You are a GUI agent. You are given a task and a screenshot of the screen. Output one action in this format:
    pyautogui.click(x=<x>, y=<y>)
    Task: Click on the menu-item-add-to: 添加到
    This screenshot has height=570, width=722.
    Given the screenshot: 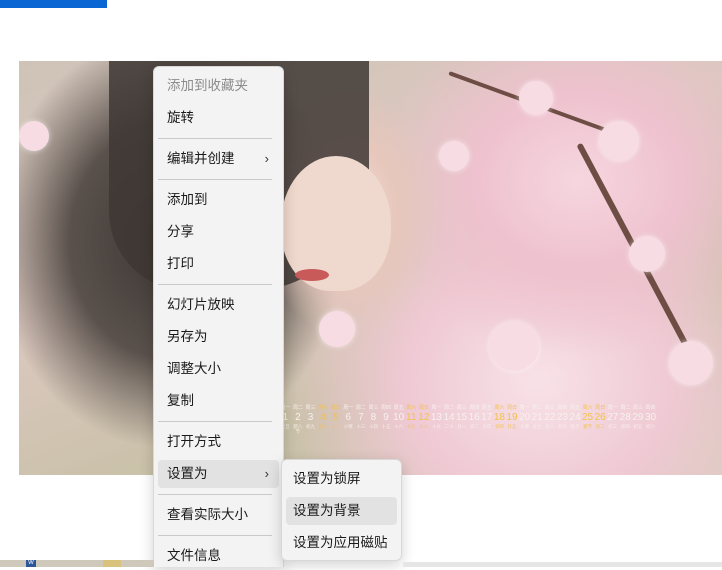 What is the action you would take?
    pyautogui.click(x=218, y=200)
    